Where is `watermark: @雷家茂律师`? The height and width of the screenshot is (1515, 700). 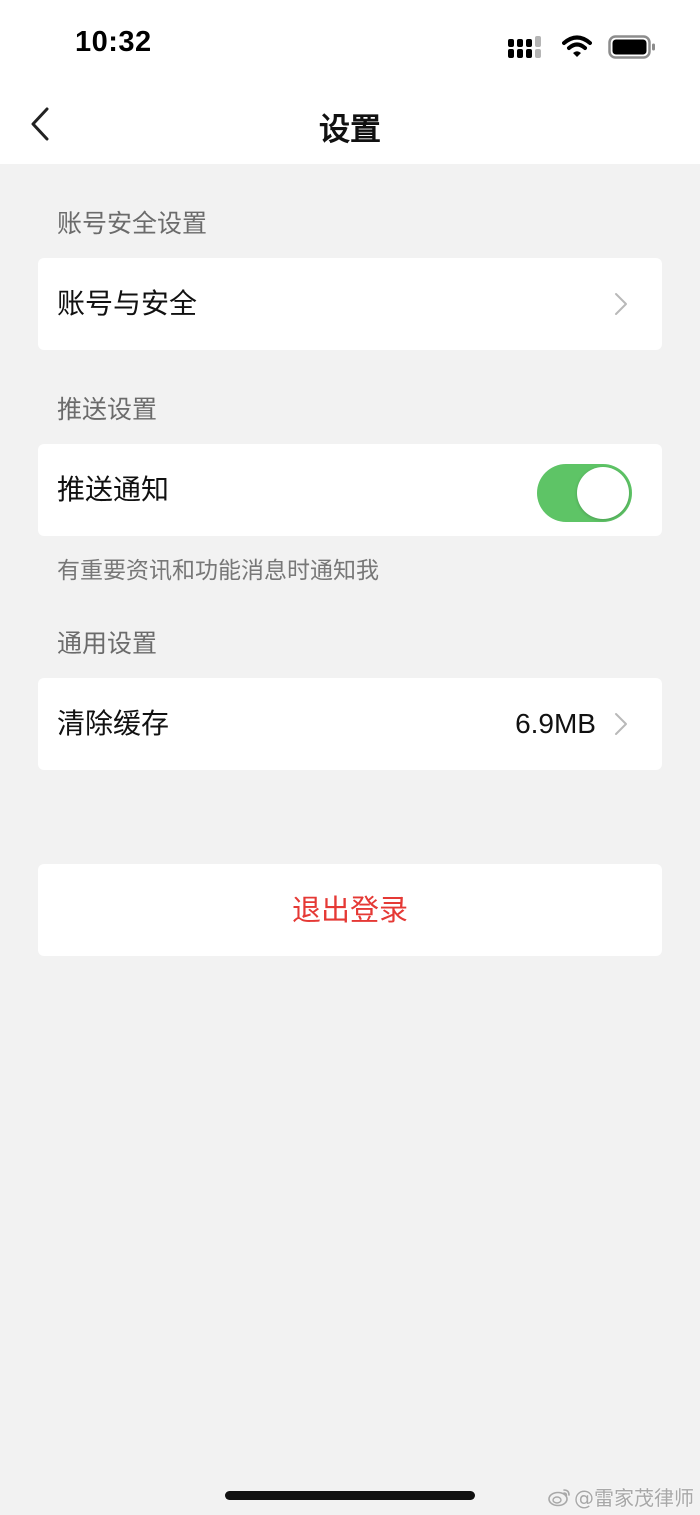 watermark: @雷家茂律师 is located at coordinates (621, 1496).